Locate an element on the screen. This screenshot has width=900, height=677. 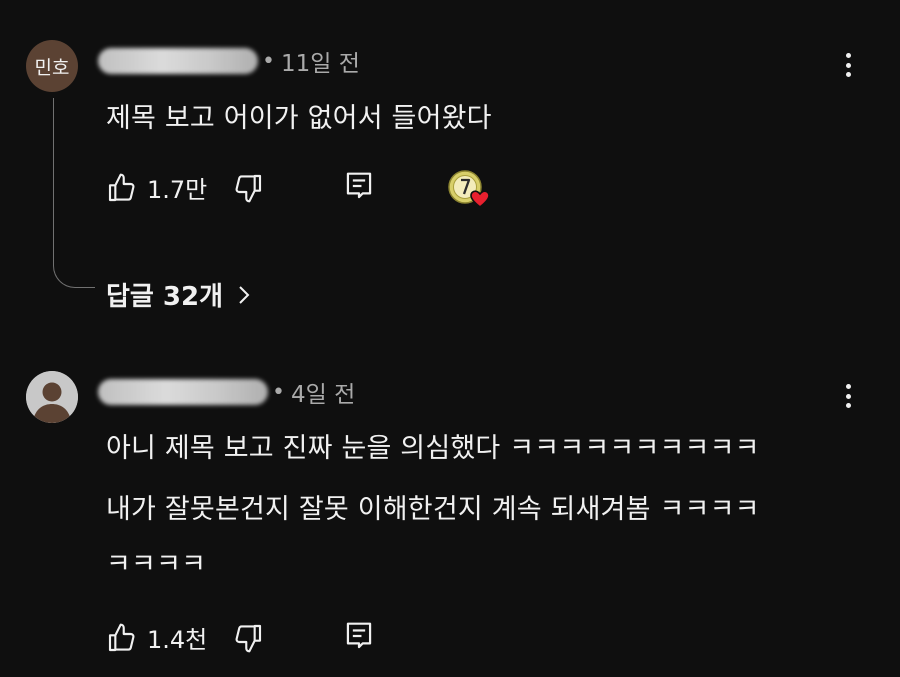
comment-text-line-1: 아니 제목 보고 진짜 눈을 의심했다 ㅋㅋㅋㅋㅋㅋㅋㅋㅋㅋ is located at coordinates (433, 448).